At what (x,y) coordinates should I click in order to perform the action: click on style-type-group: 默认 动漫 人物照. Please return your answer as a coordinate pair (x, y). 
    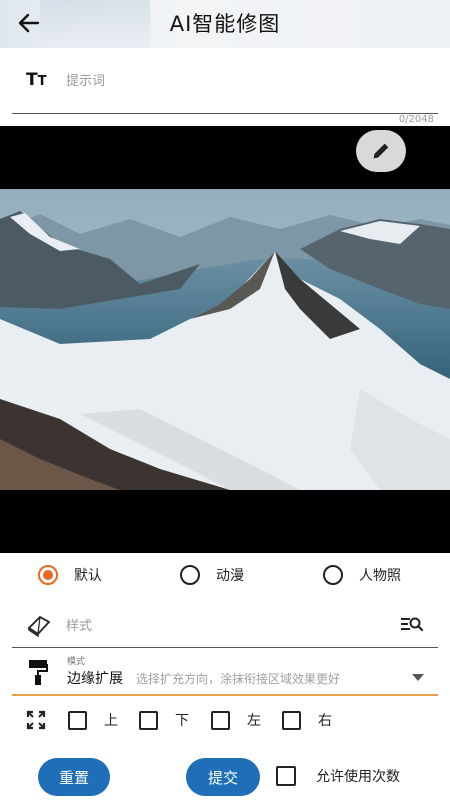
    Looking at the image, I should click on (225, 577).